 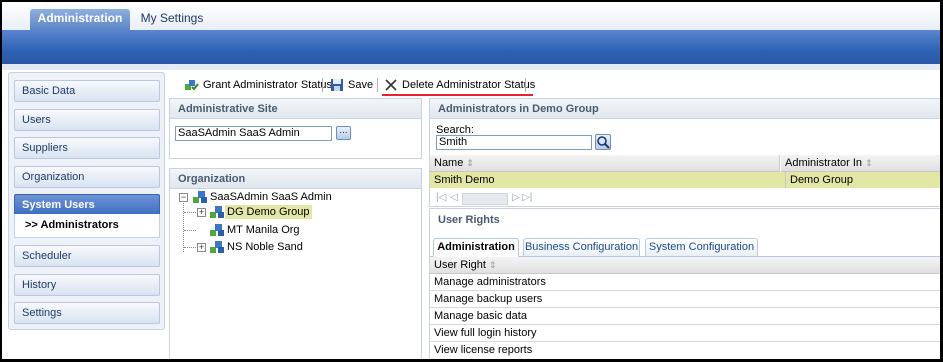 I want to click on sidebar-item-basic-data: Basic Data, so click(x=87, y=91).